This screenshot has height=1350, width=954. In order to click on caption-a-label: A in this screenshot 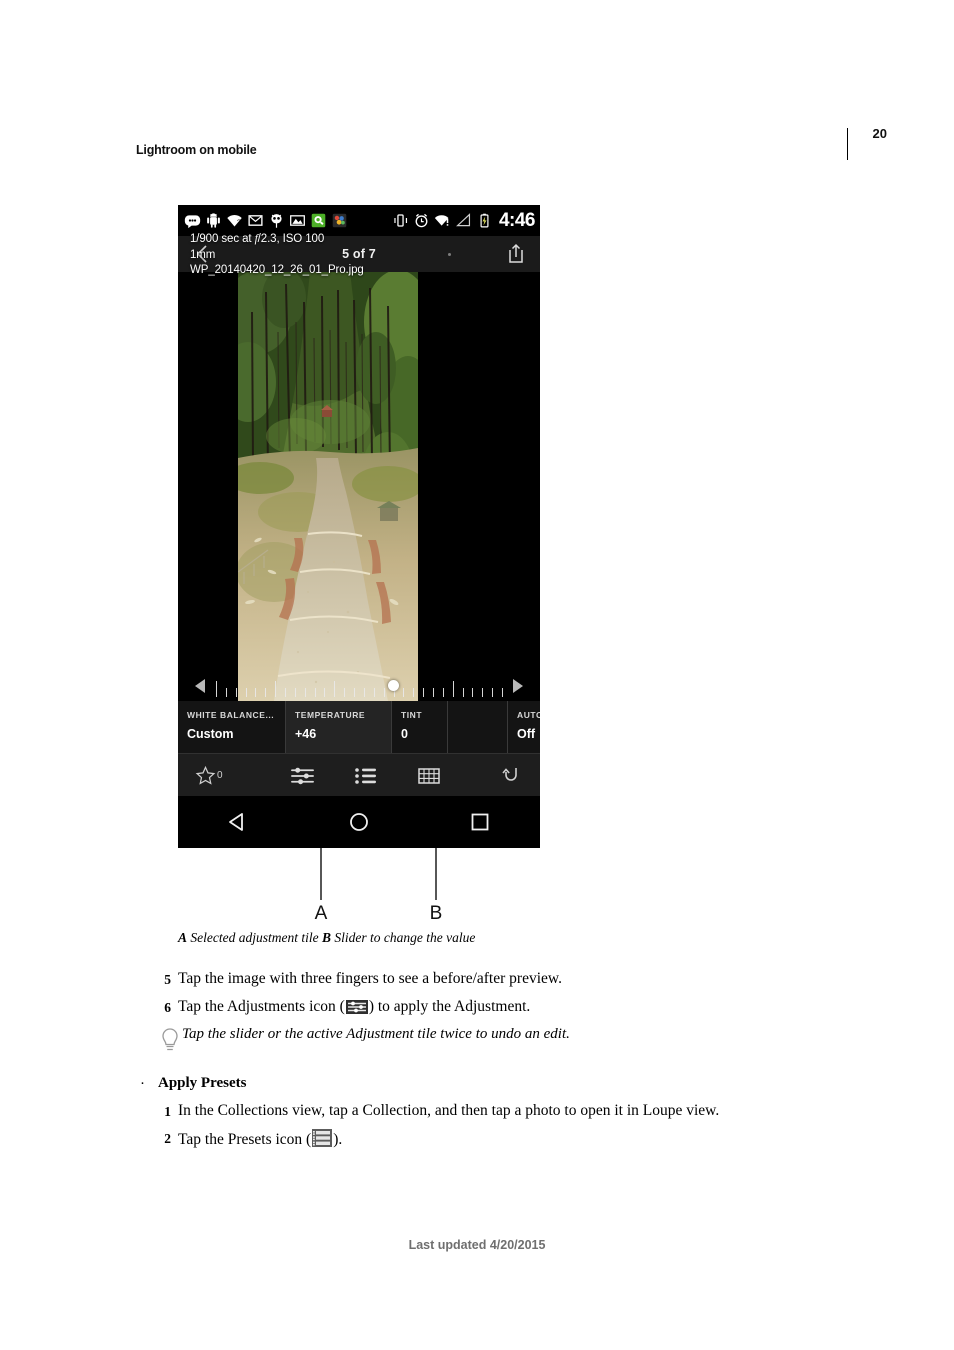, I will do `click(183, 937)`.